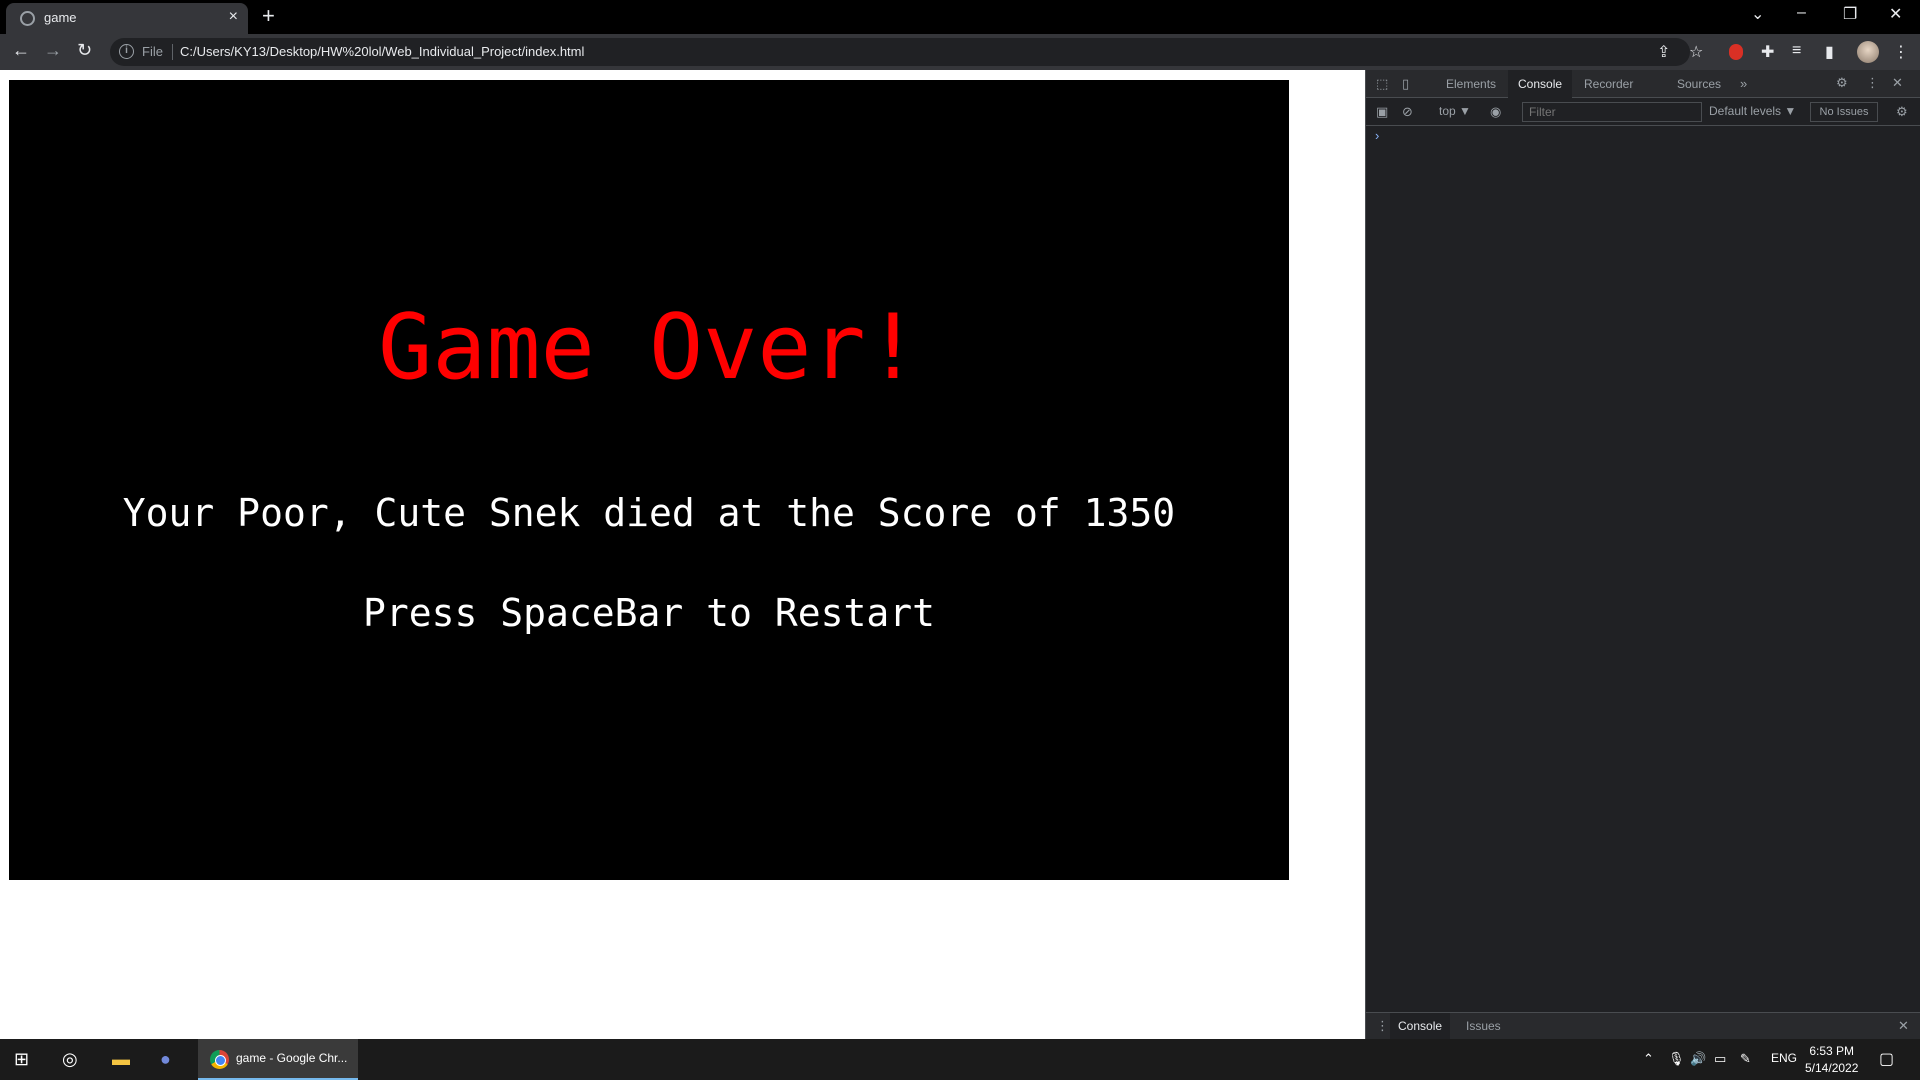 This screenshot has width=1920, height=1080. I want to click on close-drawer-icon: ✕, so click(1903, 1026).